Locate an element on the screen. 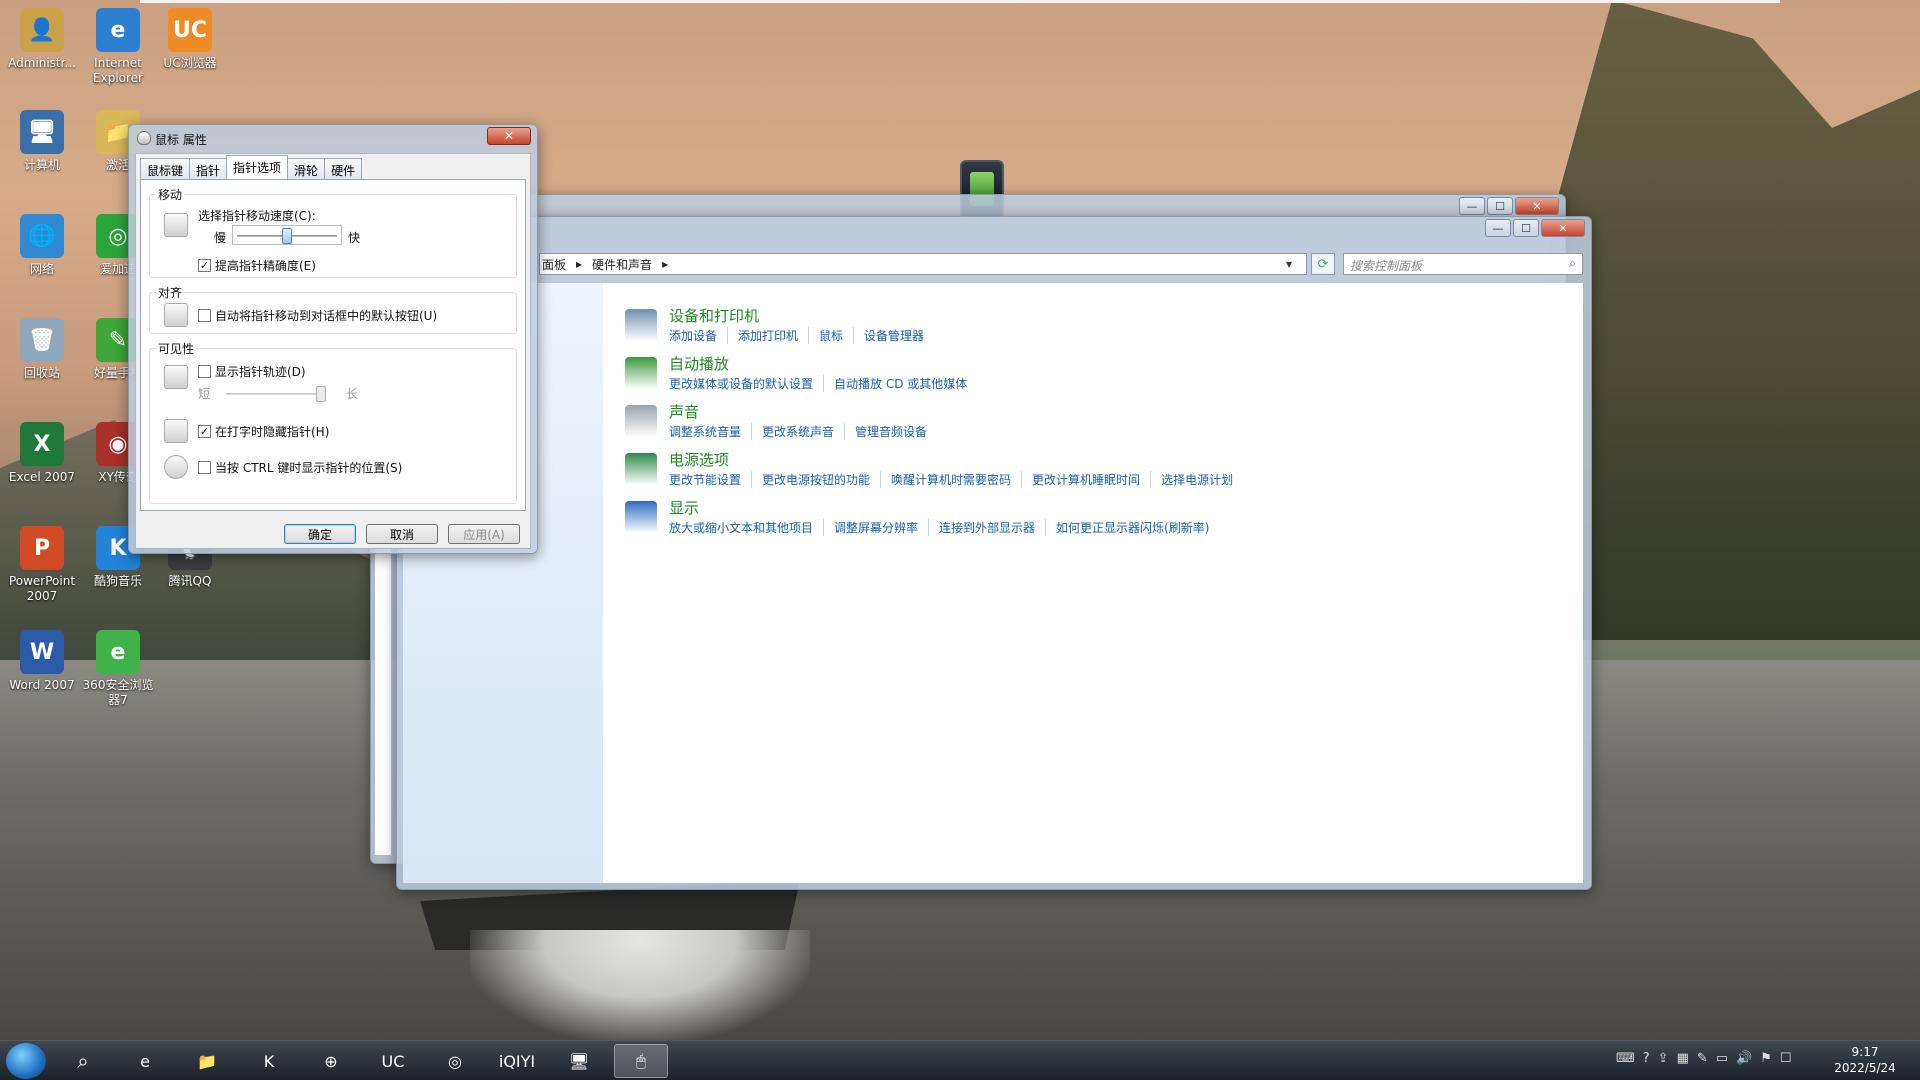 The width and height of the screenshot is (1920, 1080). apply-button: 应用(A) is located at coordinates (484, 534).